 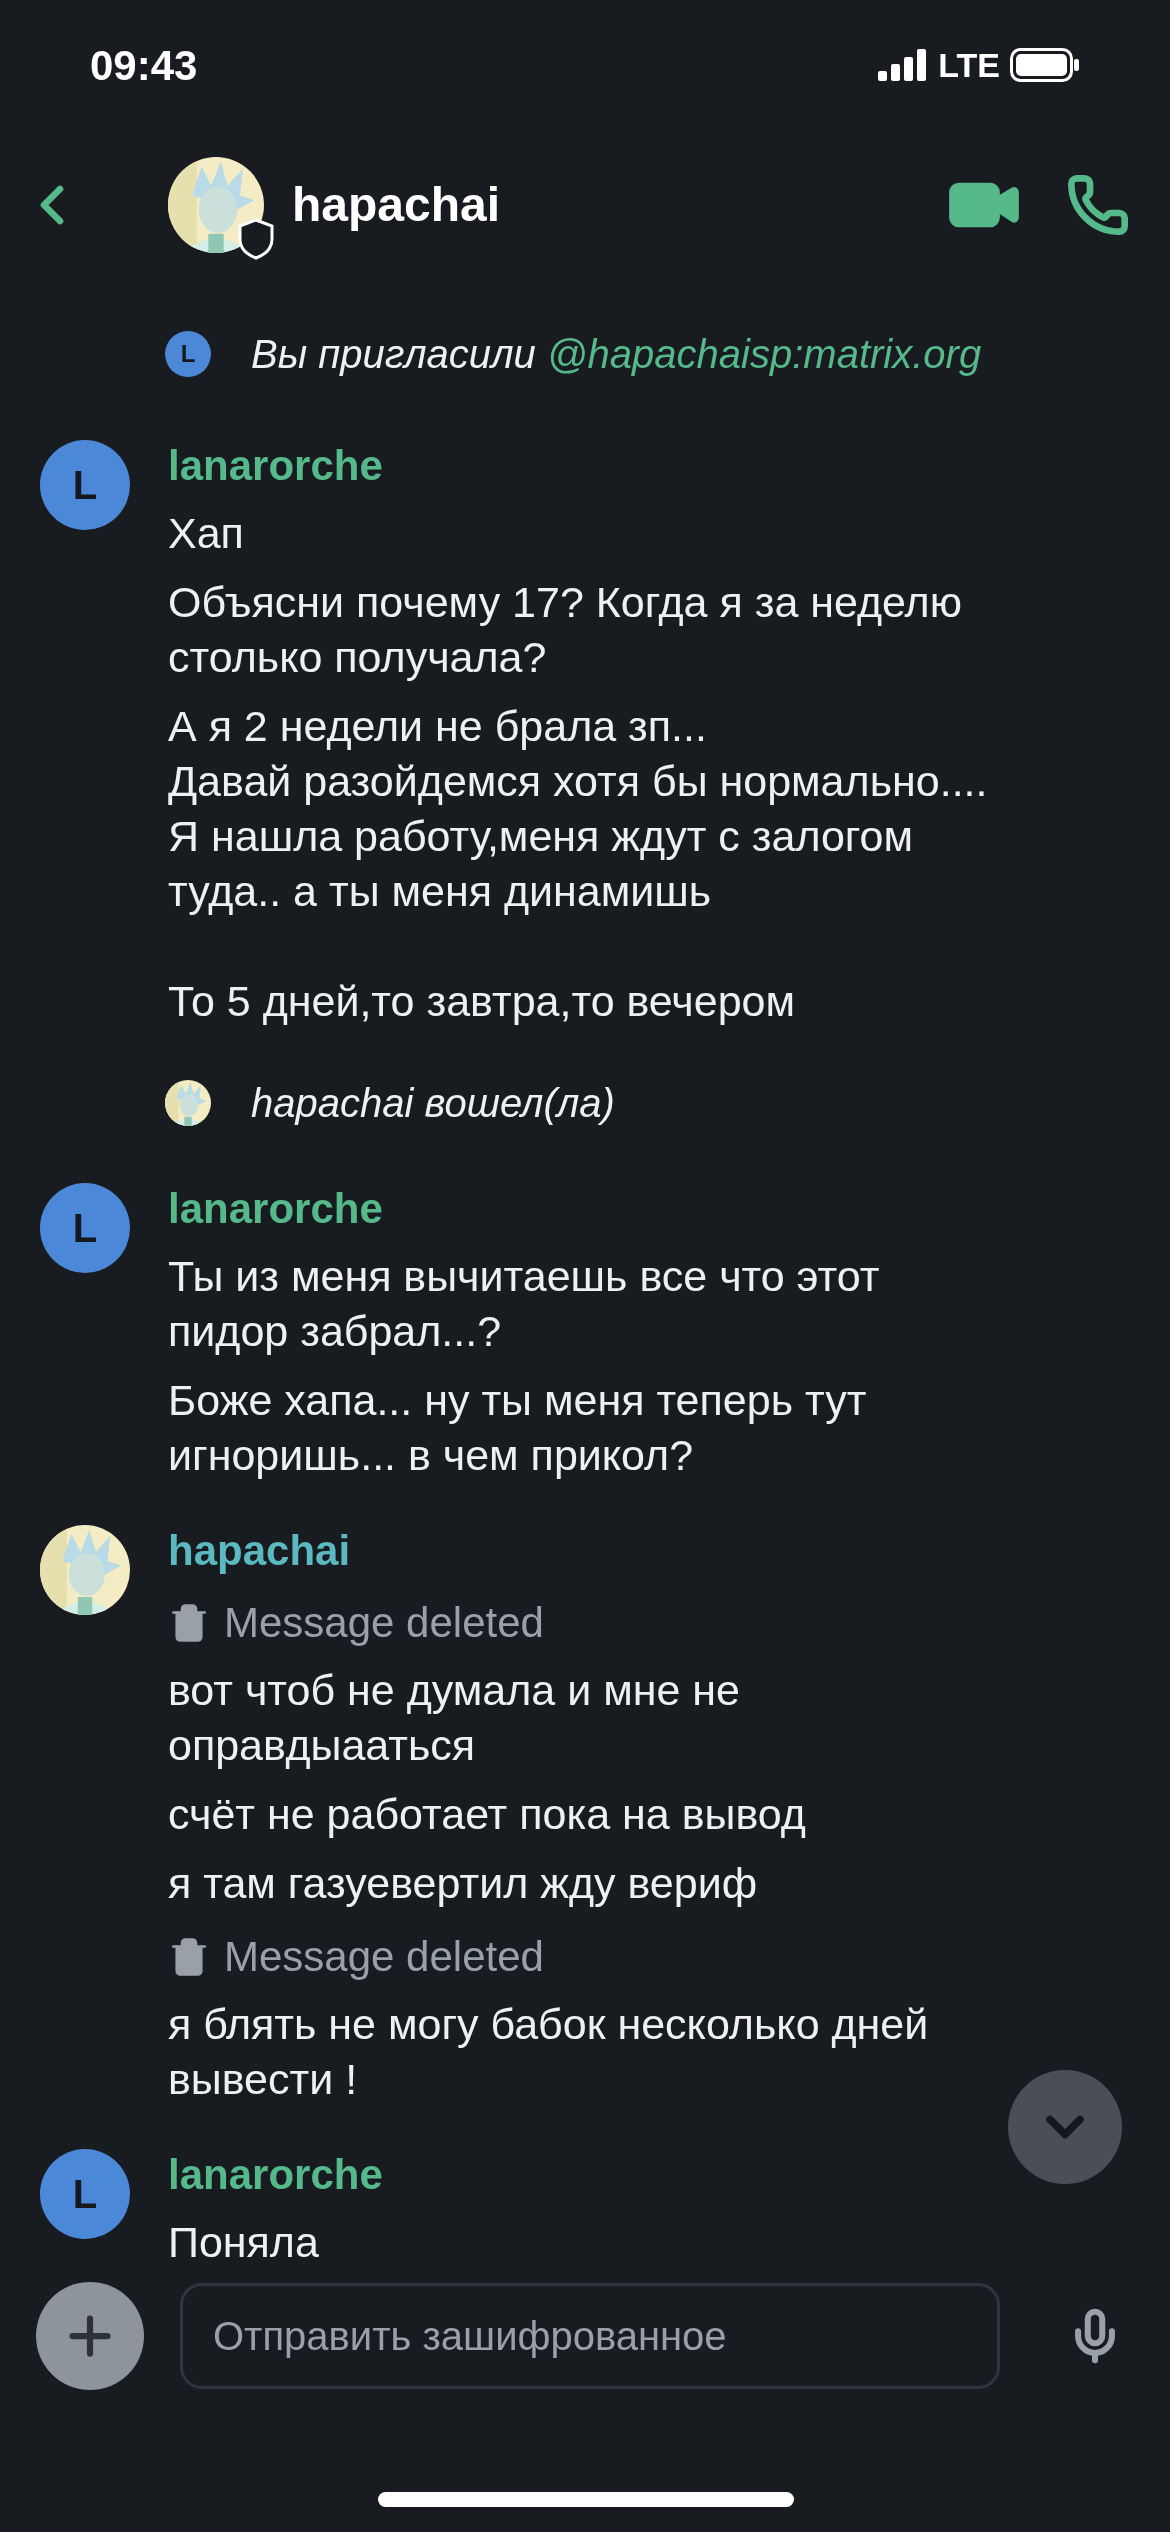 What do you see at coordinates (463, 1883) in the screenshot?
I see `message-text: я там газуевертил жду вериф` at bounding box center [463, 1883].